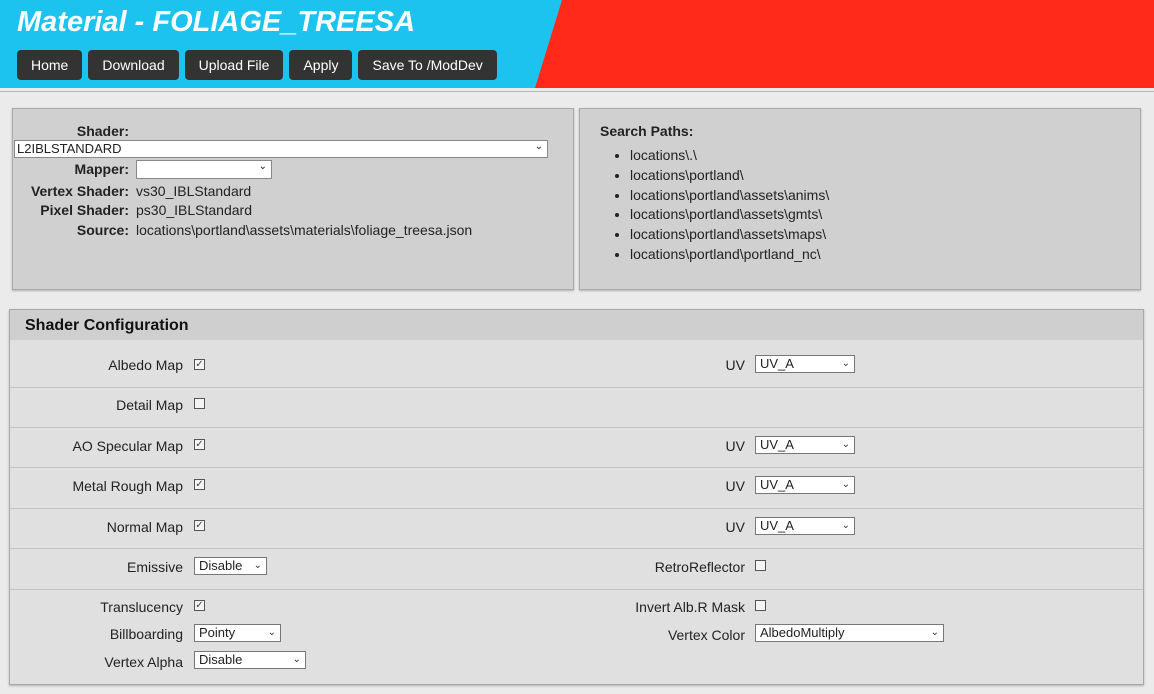  What do you see at coordinates (50, 65) in the screenshot?
I see `home-button: Home` at bounding box center [50, 65].